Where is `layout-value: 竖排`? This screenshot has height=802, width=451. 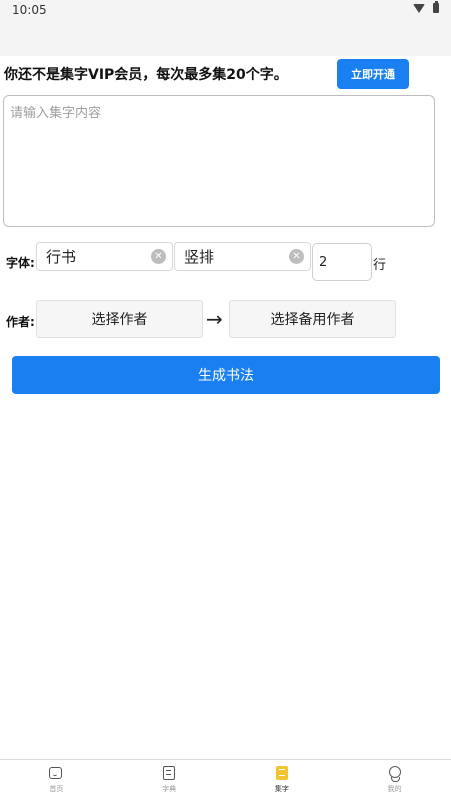 layout-value: 竖排 is located at coordinates (199, 257).